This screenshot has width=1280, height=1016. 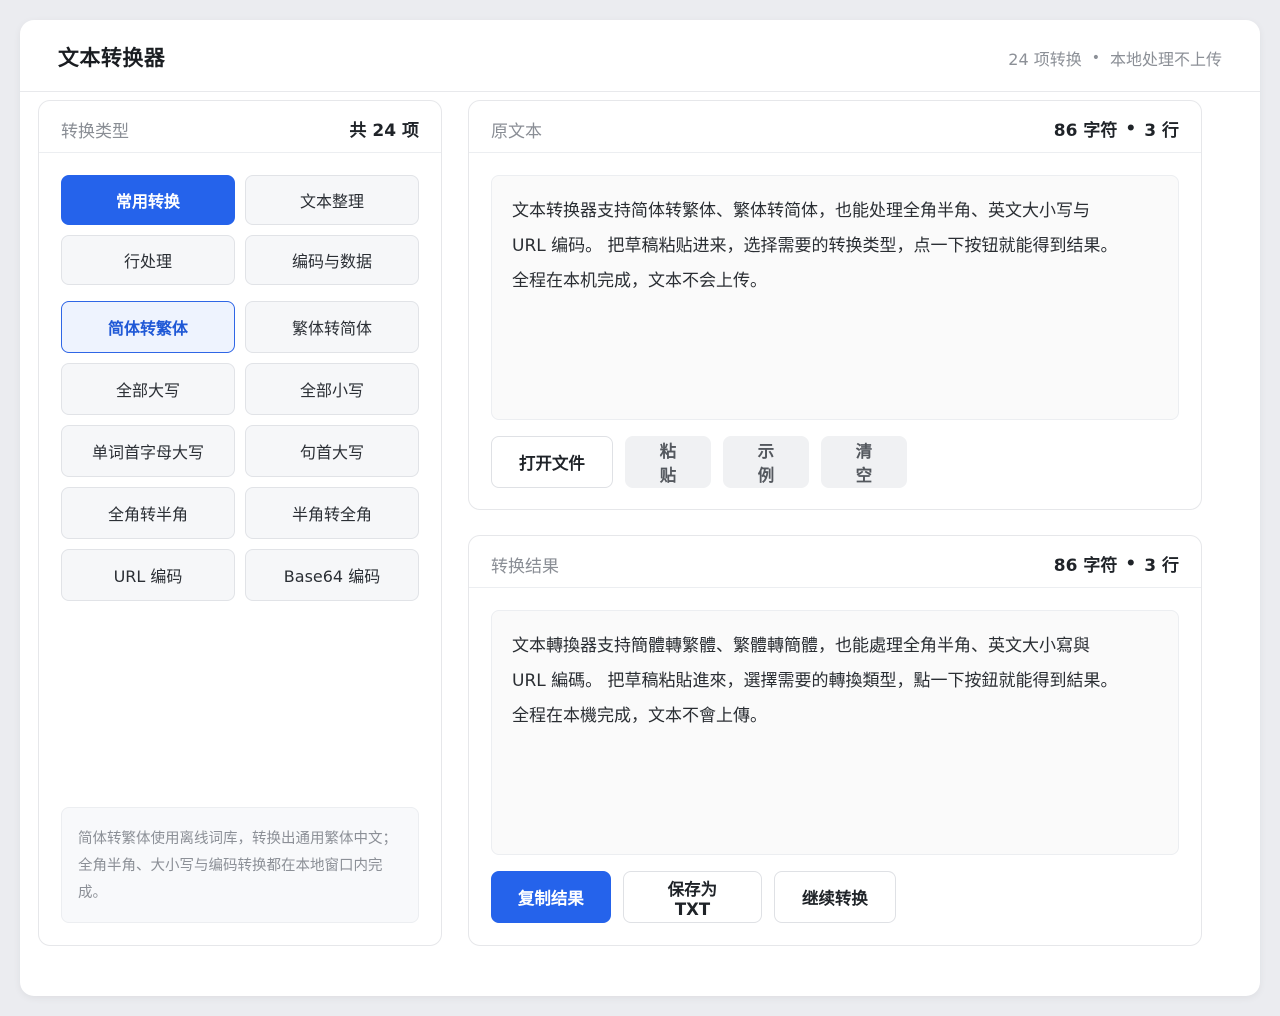 I want to click on panel-header: 转换类型 共 24 项, so click(x=240, y=127).